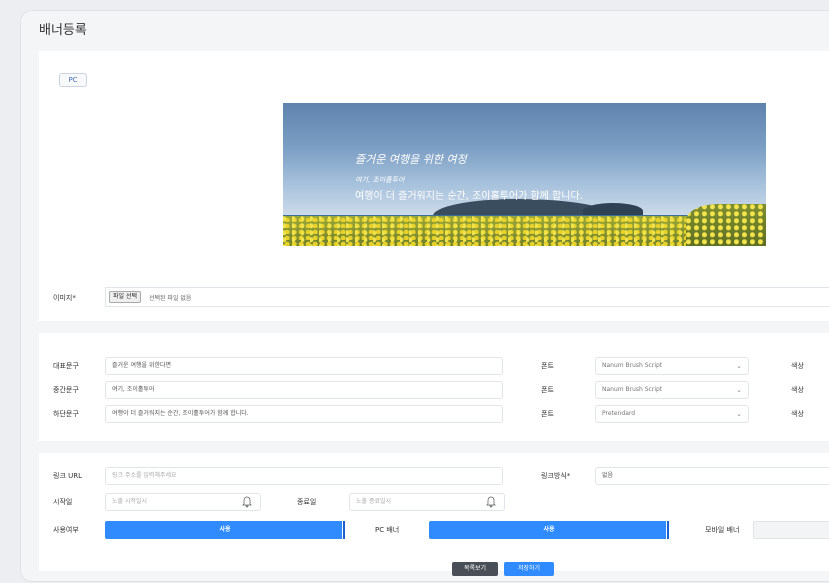 This screenshot has width=829, height=583. What do you see at coordinates (67, 476) in the screenshot?
I see `link-url-label: 링크 URL` at bounding box center [67, 476].